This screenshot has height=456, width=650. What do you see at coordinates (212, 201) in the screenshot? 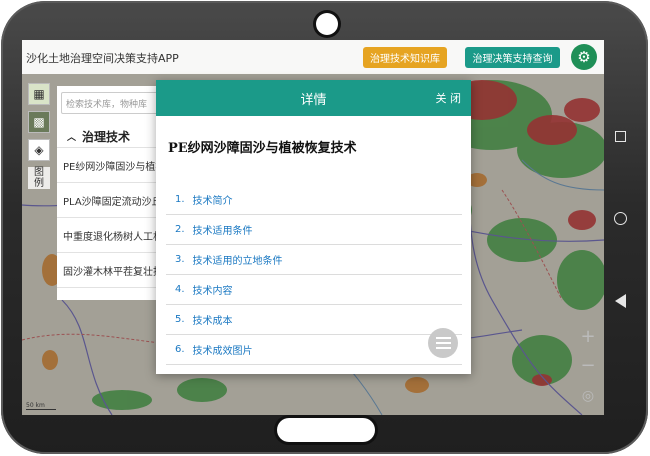
I see `item-label: 技术简介` at bounding box center [212, 201].